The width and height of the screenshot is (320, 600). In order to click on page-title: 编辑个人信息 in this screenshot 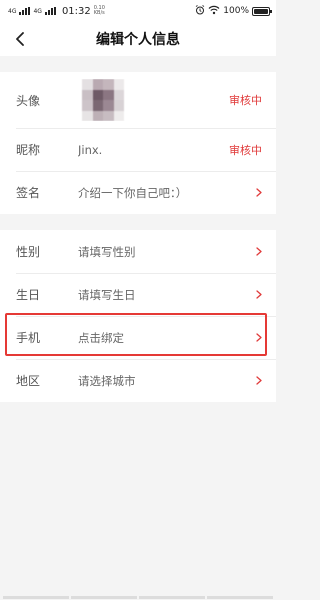, I will do `click(138, 40)`.